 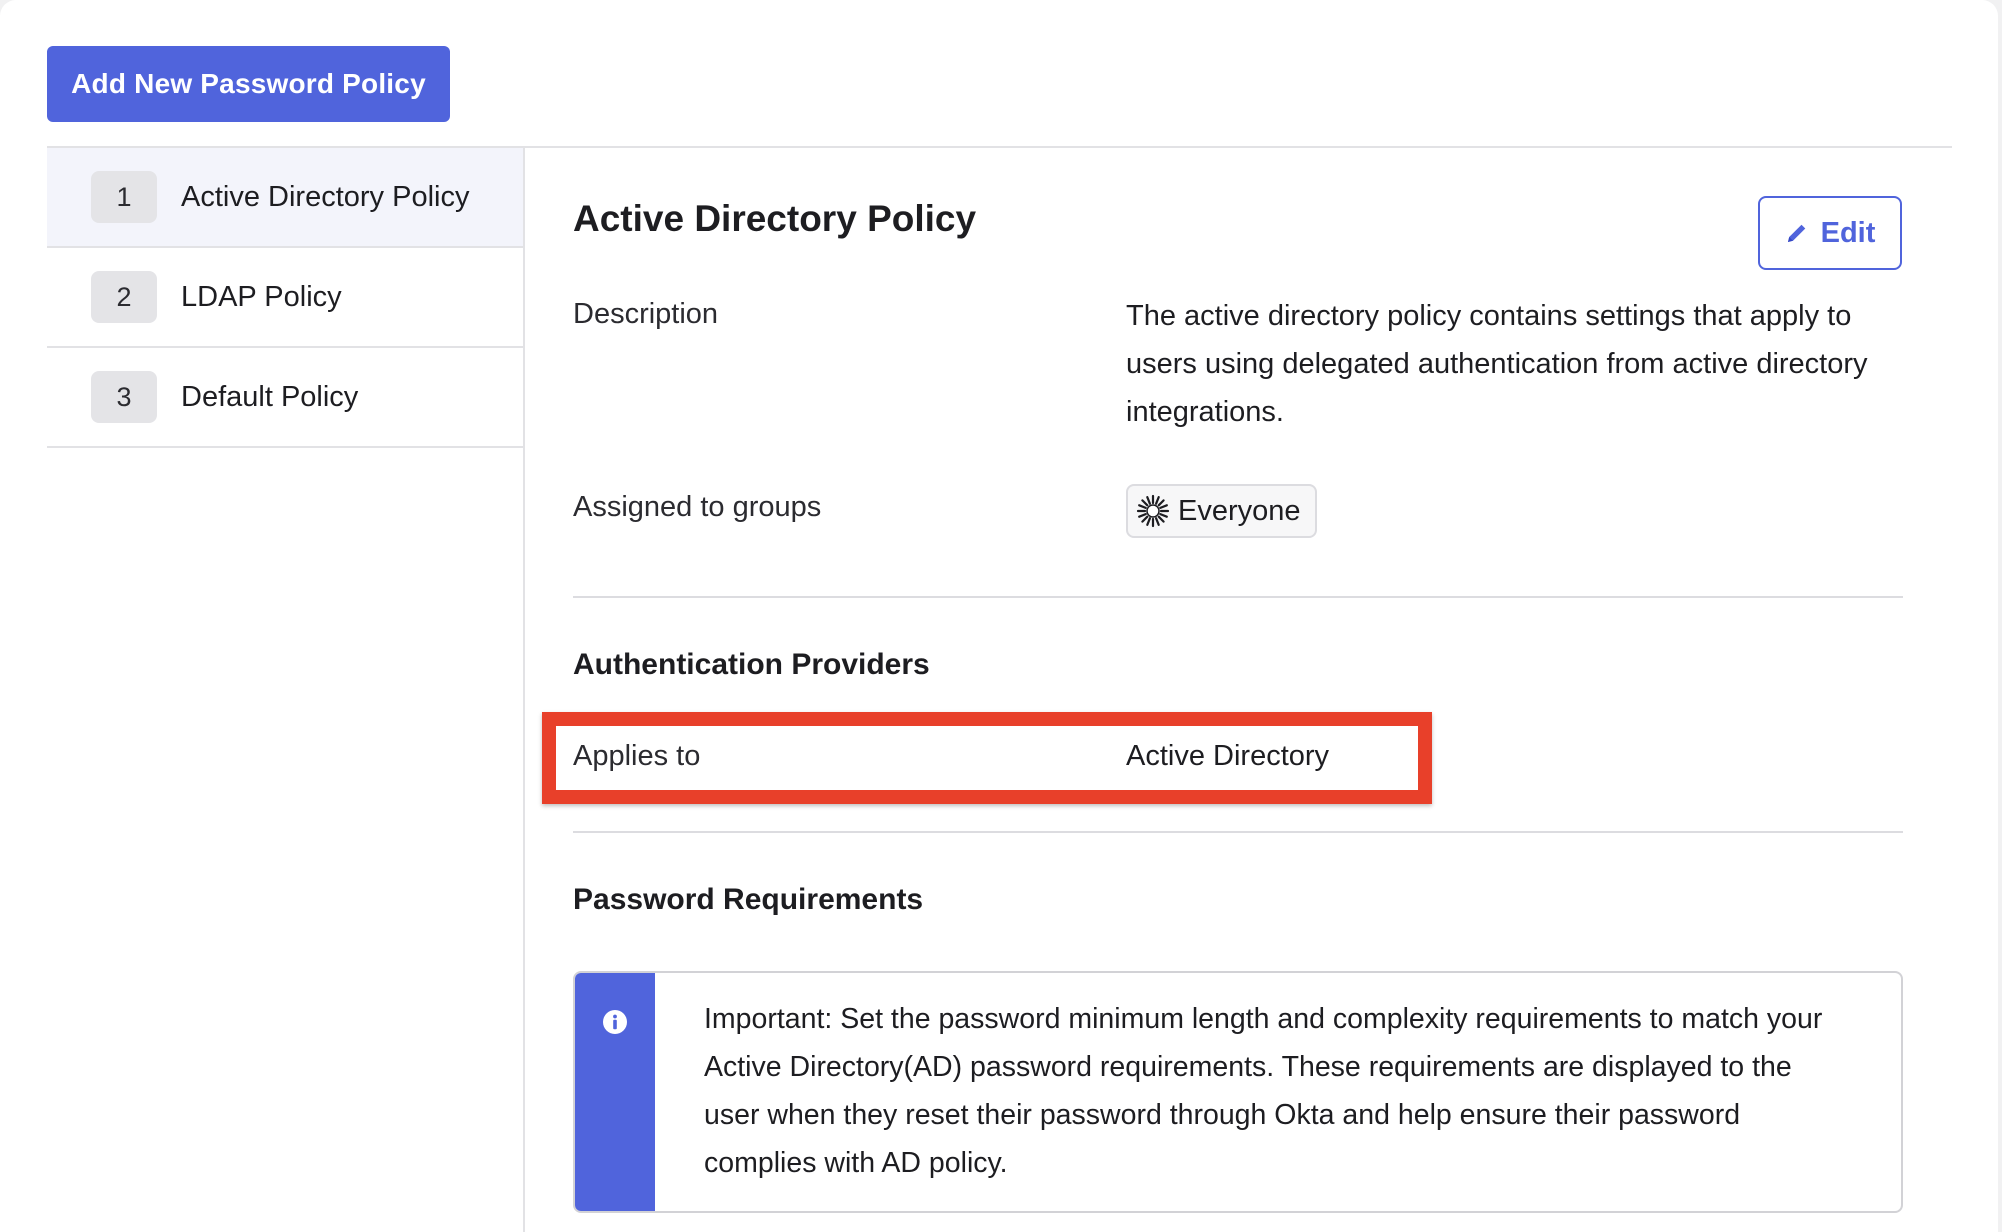 What do you see at coordinates (248, 84) in the screenshot?
I see `add-new-password-policy-button: Add New Password Policy` at bounding box center [248, 84].